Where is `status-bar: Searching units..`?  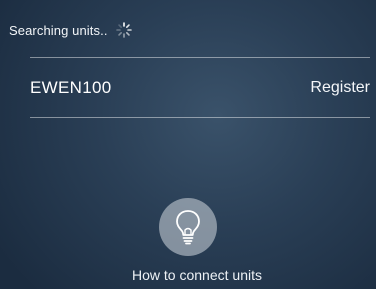 status-bar: Searching units.. is located at coordinates (71, 30).